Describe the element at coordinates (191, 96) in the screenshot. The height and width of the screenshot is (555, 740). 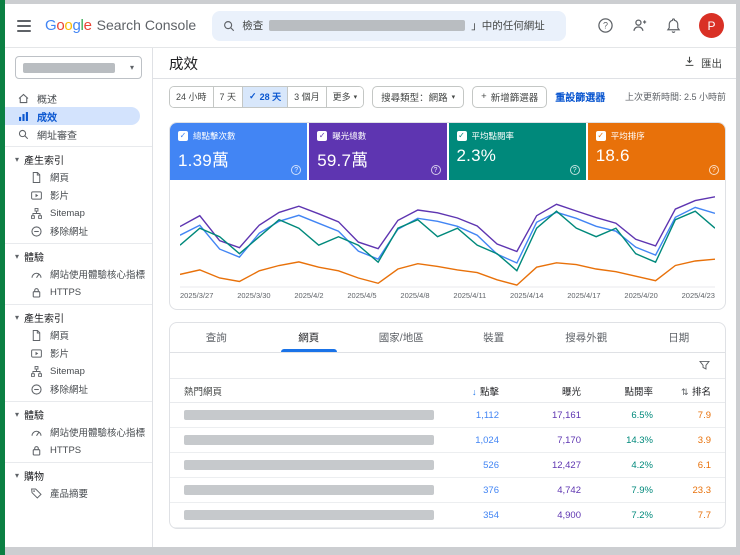
I see `date-option-0: 24 小時` at that location.